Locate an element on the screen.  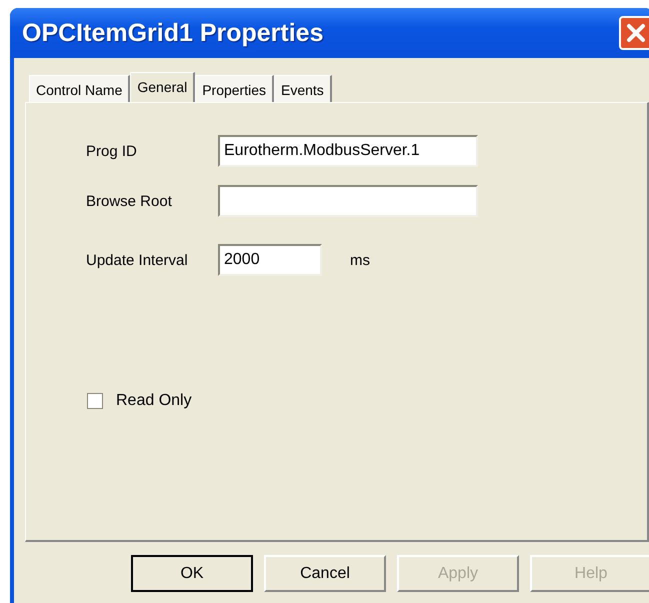
close-button is located at coordinates (634, 33).